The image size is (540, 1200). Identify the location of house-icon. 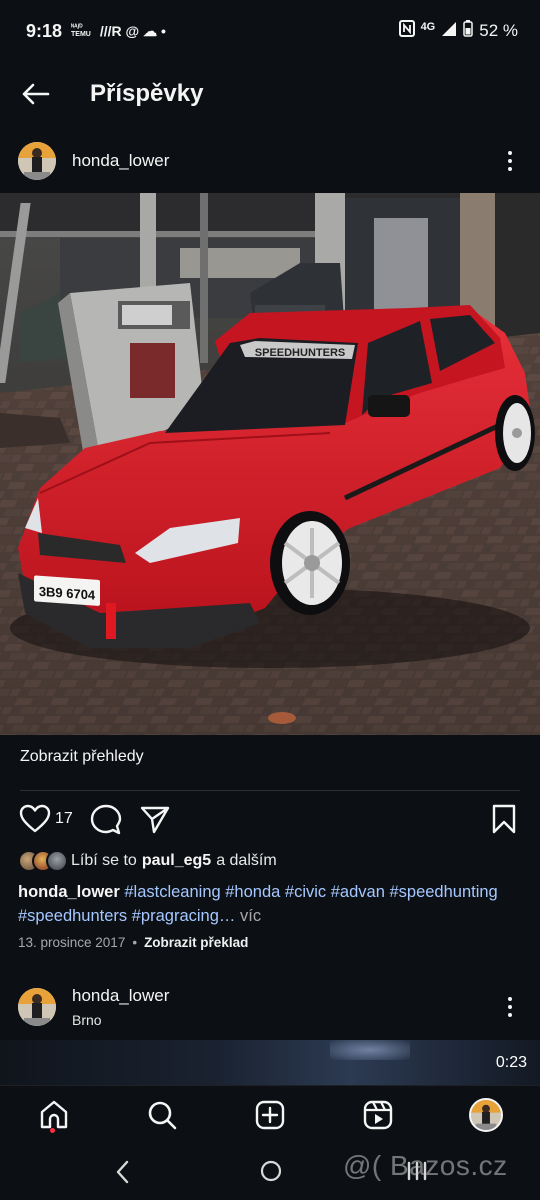
(54, 1114).